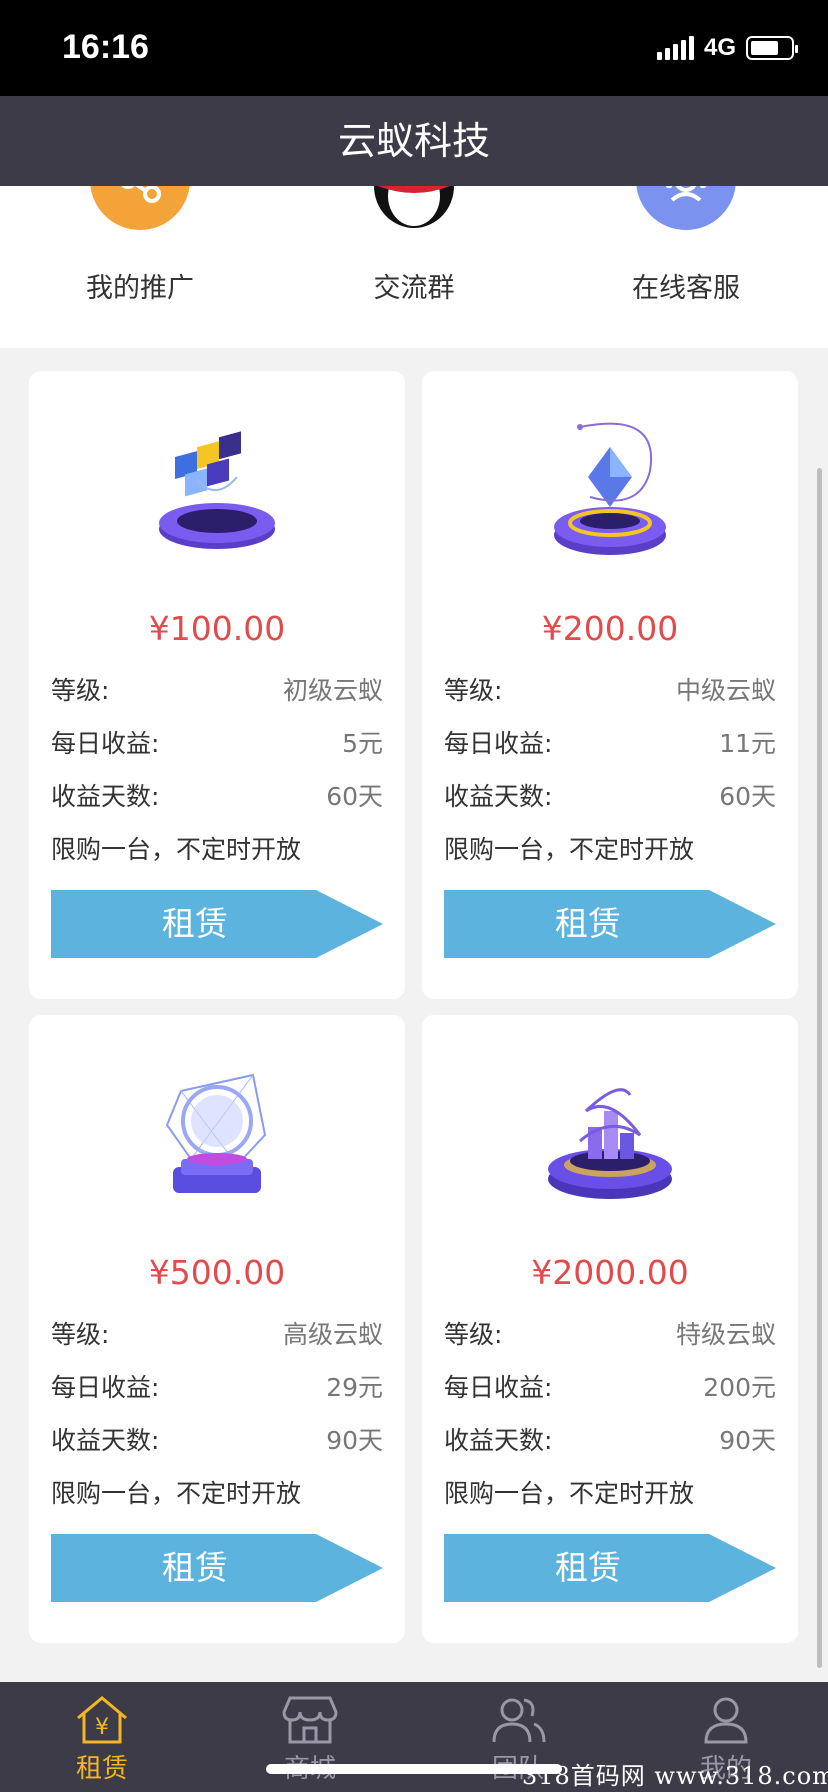  Describe the element at coordinates (101, 1769) in the screenshot. I see `tab-label: 租赁` at that location.